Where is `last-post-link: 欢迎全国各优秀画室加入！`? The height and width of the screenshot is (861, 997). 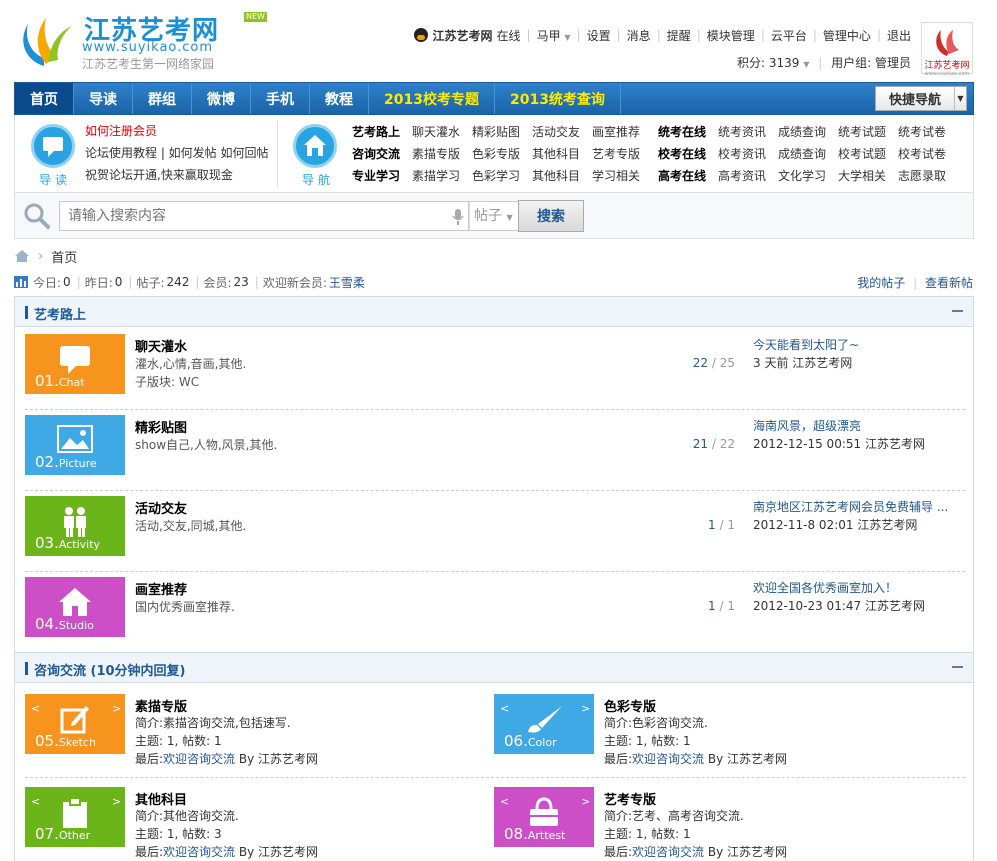 last-post-link: 欢迎全国各优秀画室加入！ is located at coordinates (858, 587).